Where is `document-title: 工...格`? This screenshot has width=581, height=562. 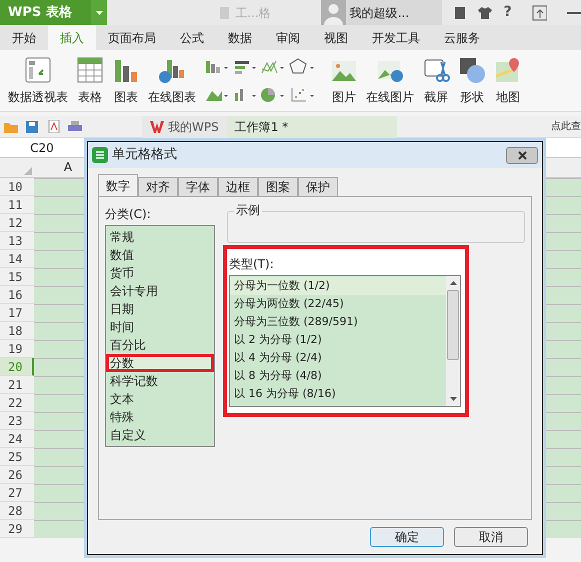
document-title: 工...格 is located at coordinates (253, 13).